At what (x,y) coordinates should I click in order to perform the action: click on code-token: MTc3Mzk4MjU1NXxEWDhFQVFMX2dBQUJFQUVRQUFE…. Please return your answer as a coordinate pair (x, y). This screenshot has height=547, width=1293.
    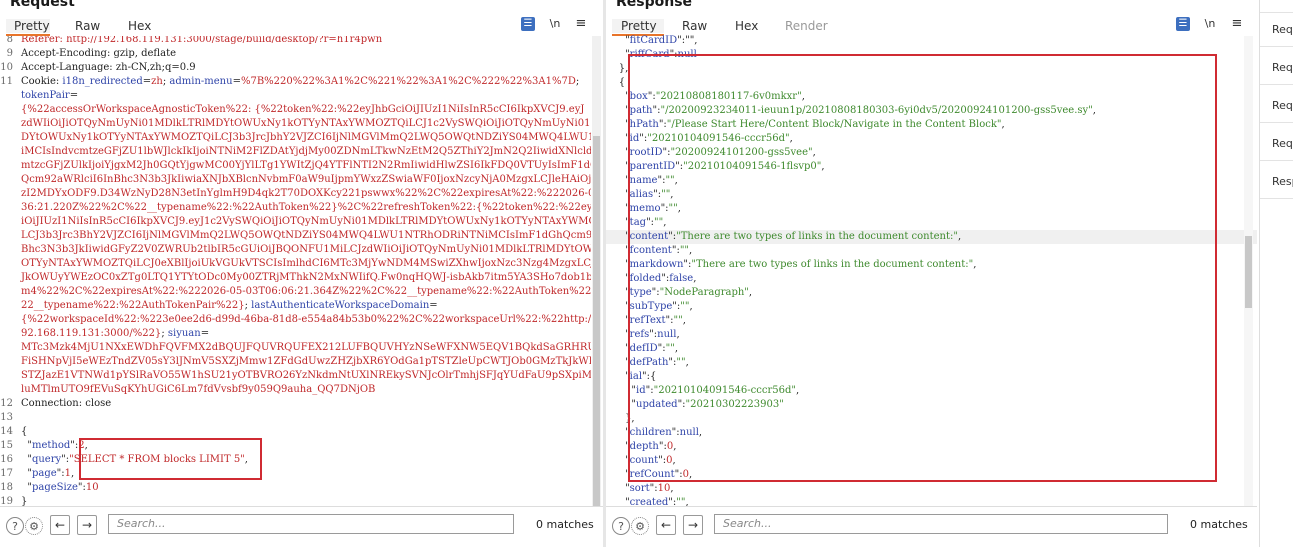
    Looking at the image, I should click on (306, 347).